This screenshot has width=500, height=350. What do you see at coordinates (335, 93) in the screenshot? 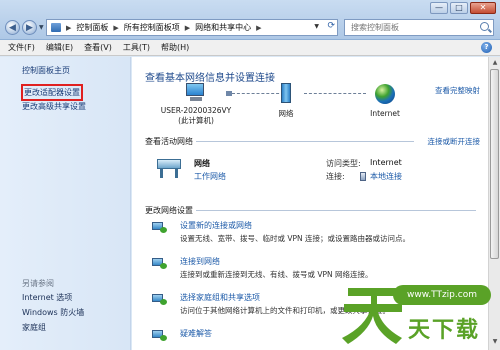
I see `map-connector` at bounding box center [335, 93].